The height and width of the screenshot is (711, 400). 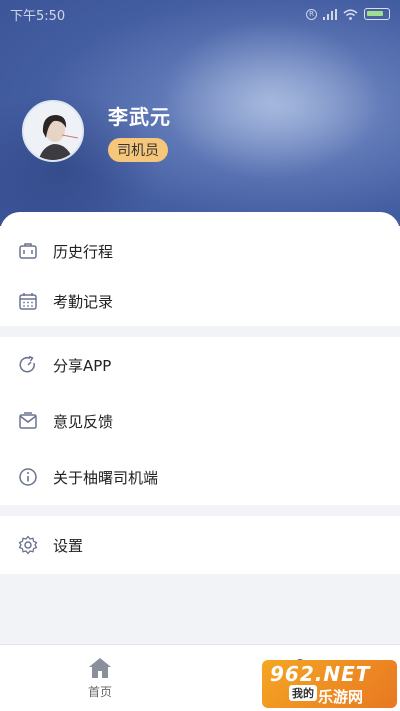 What do you see at coordinates (106, 477) in the screenshot?
I see `menu-item-label: 关于柚曙司机端` at bounding box center [106, 477].